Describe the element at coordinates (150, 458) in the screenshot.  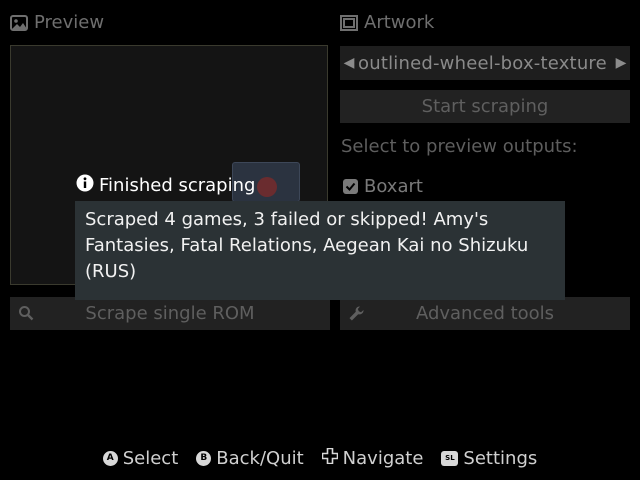
I see `hint-select-label: Select` at that location.